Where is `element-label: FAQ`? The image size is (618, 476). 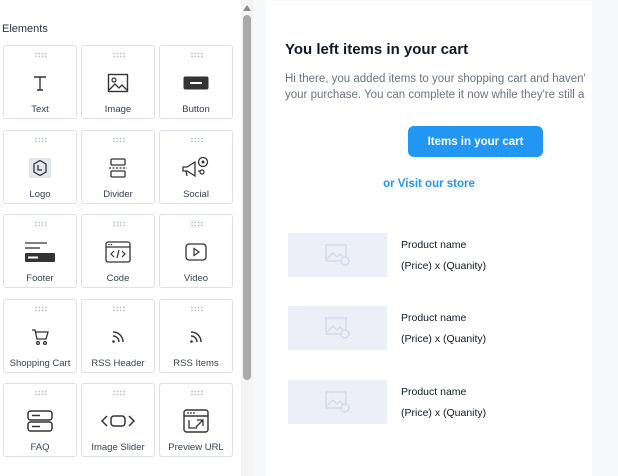 element-label: FAQ is located at coordinates (40, 447).